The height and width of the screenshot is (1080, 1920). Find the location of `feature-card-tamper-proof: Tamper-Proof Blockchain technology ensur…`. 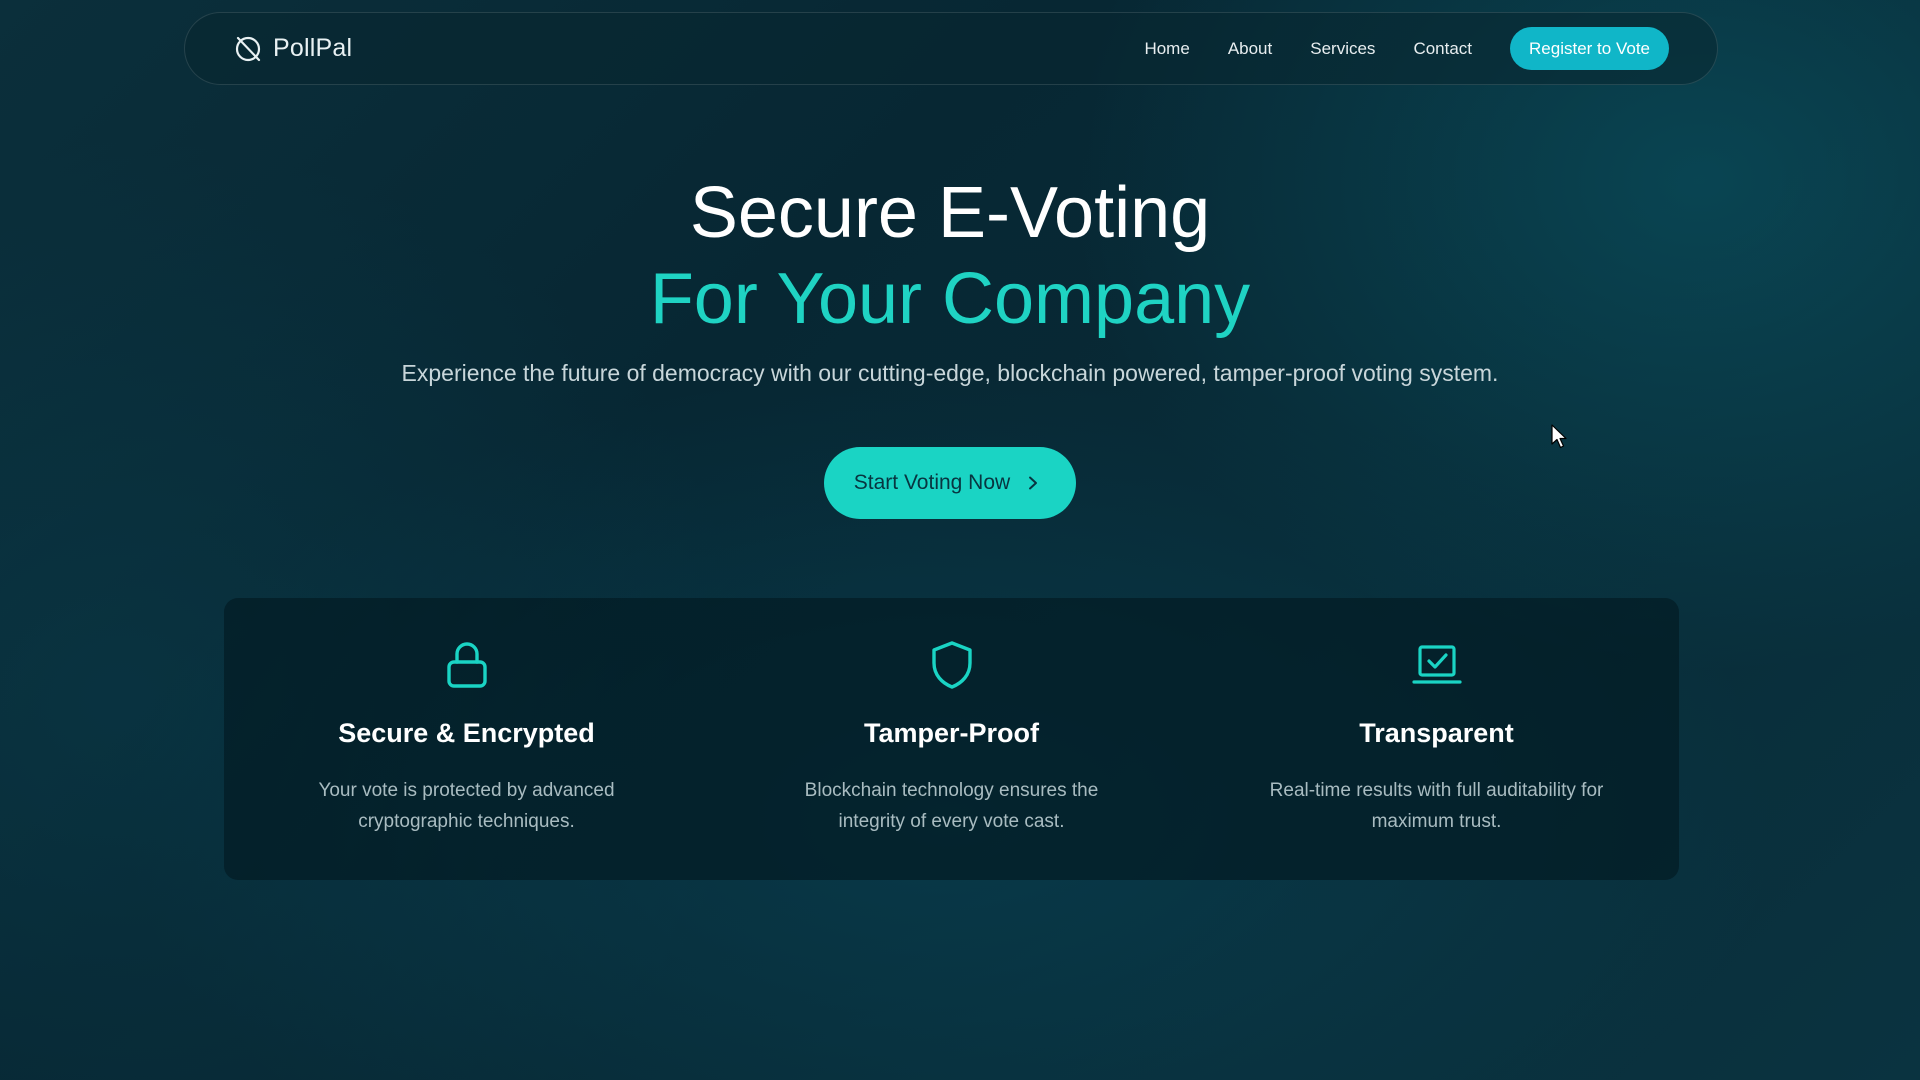

feature-card-tamper-proof: Tamper-Proof Blockchain technology ensur… is located at coordinates (951, 739).